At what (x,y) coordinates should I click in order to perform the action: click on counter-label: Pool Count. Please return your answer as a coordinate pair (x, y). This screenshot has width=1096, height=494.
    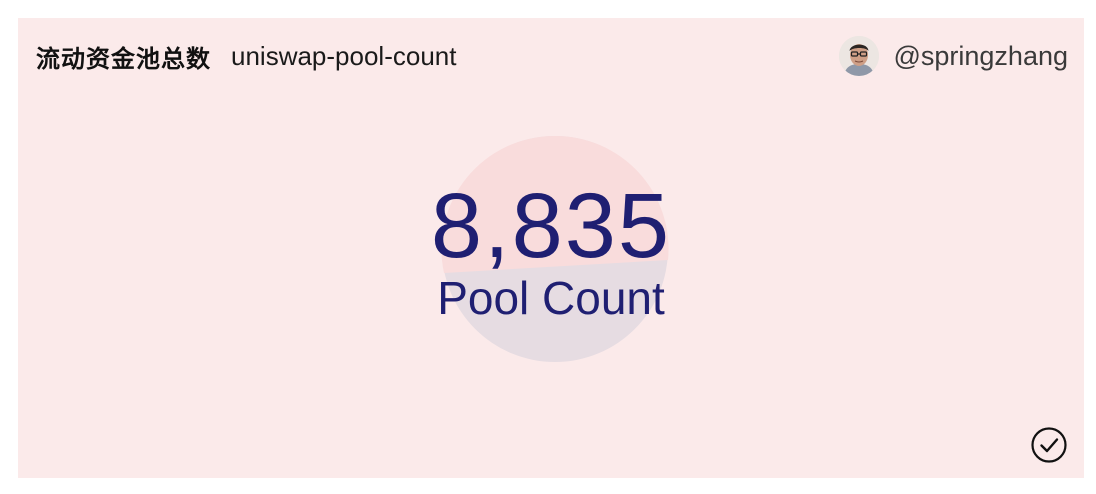
    Looking at the image, I should click on (551, 298).